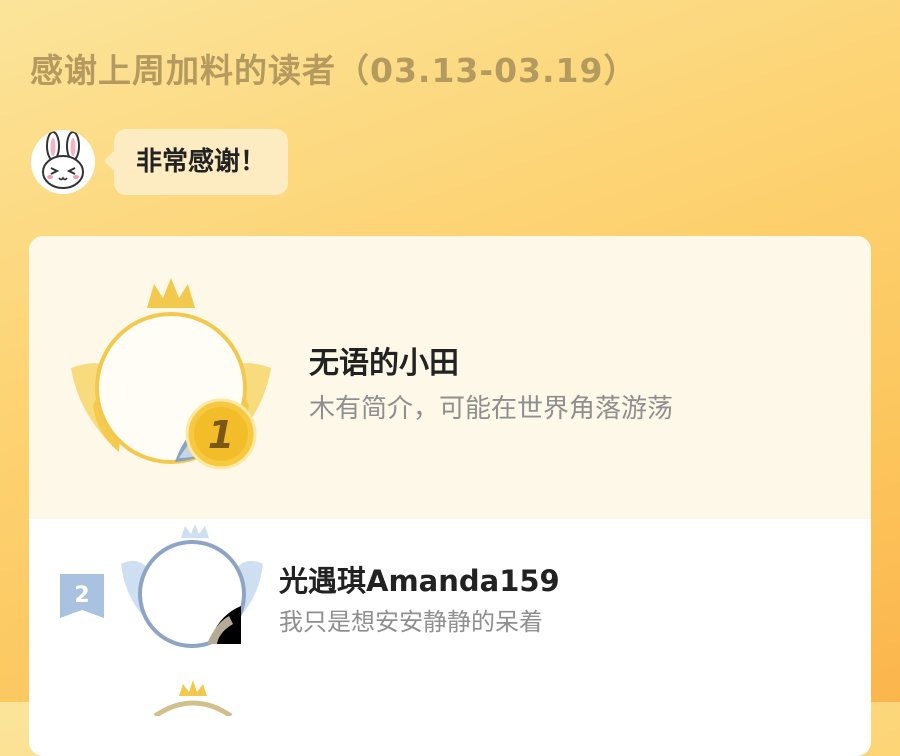 The height and width of the screenshot is (756, 900). I want to click on thanks-bubble: 非常感谢！, so click(196, 162).